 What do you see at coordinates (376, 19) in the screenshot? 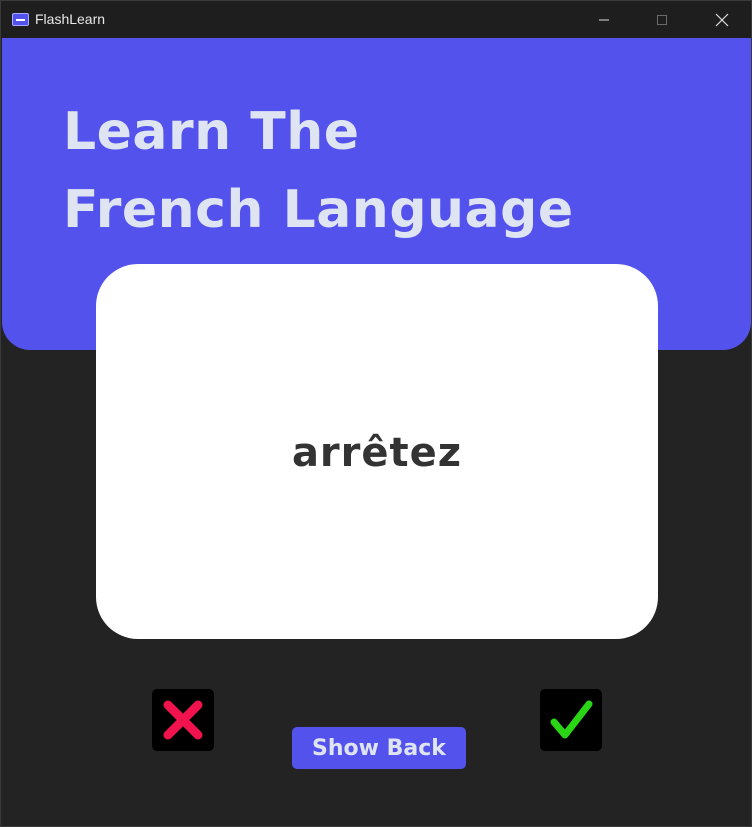
I see `title-bar: FlashLearn` at bounding box center [376, 19].